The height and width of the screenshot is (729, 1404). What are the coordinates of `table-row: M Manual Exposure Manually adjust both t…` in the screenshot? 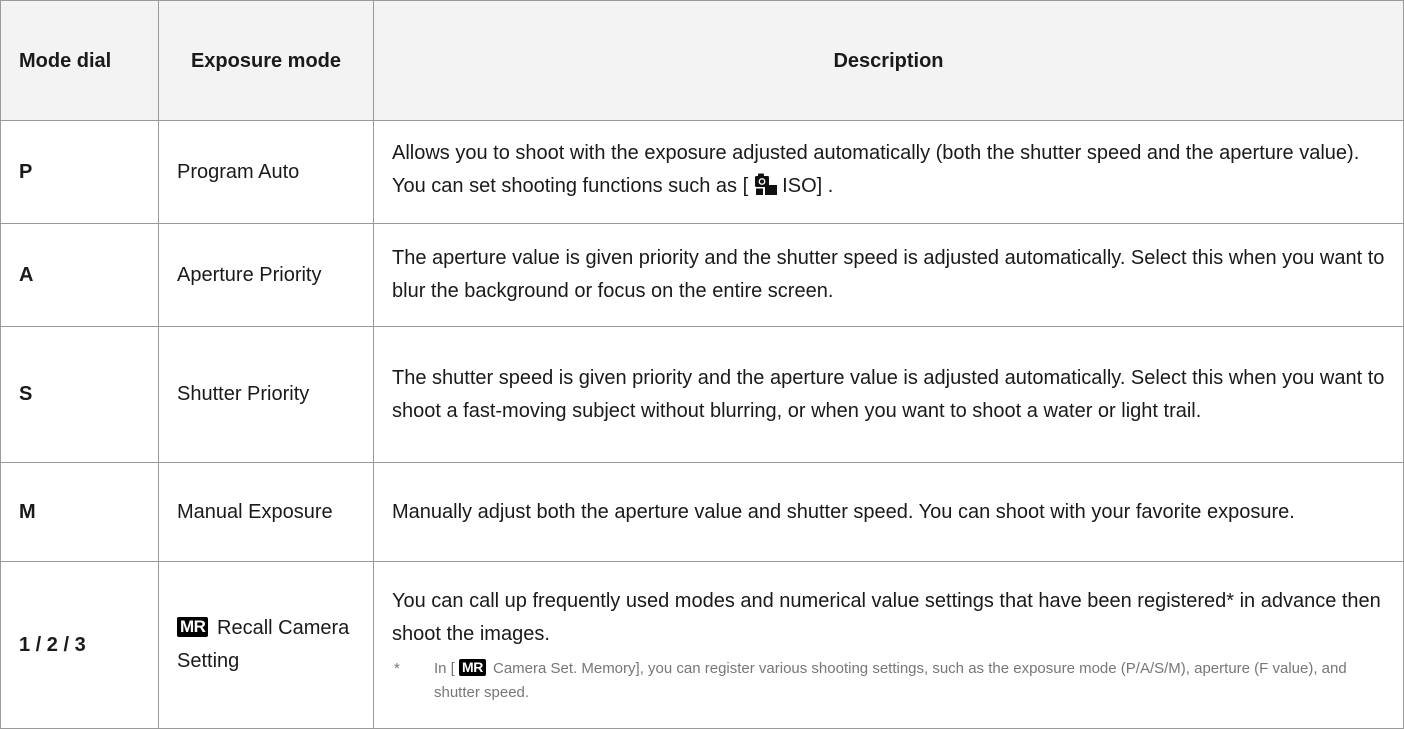 It's located at (702, 512).